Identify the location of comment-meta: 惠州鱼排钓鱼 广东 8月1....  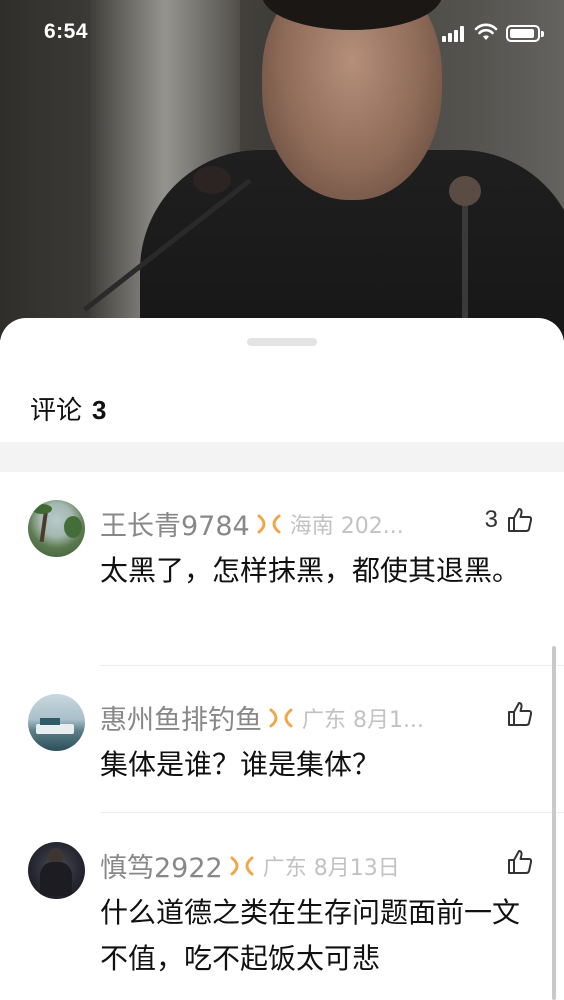
(262, 717).